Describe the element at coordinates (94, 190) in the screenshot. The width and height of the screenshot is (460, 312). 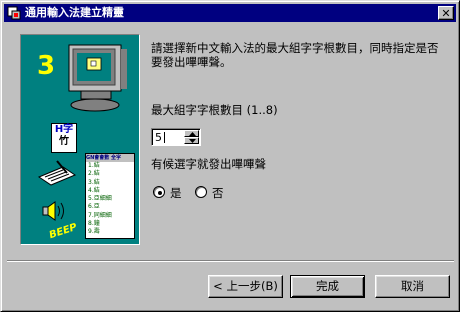
I see `candidate-item: 4.結` at that location.